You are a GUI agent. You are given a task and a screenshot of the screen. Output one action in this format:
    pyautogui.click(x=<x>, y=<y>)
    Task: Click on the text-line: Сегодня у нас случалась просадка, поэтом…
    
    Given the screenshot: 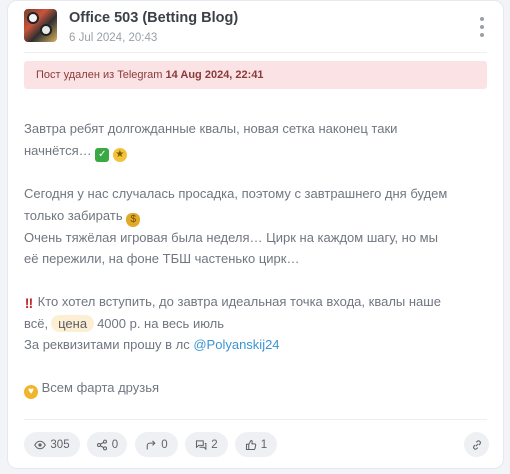 What is the action you would take?
    pyautogui.click(x=236, y=193)
    